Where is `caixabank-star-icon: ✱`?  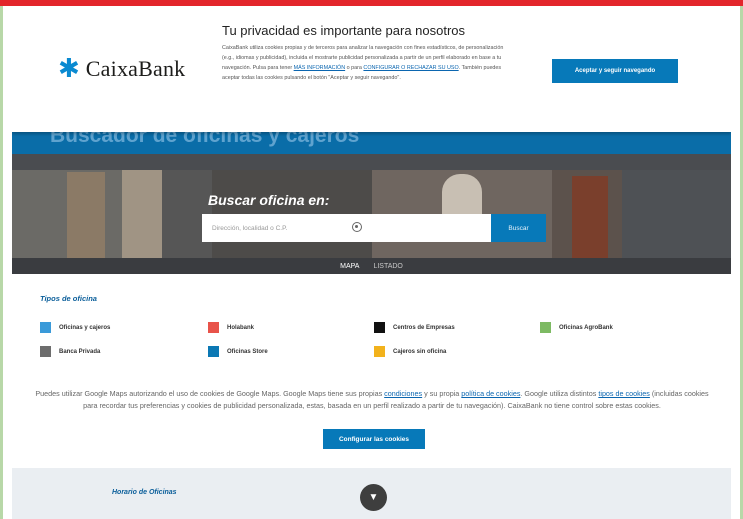
caixabank-star-icon: ✱ is located at coordinates (69, 69).